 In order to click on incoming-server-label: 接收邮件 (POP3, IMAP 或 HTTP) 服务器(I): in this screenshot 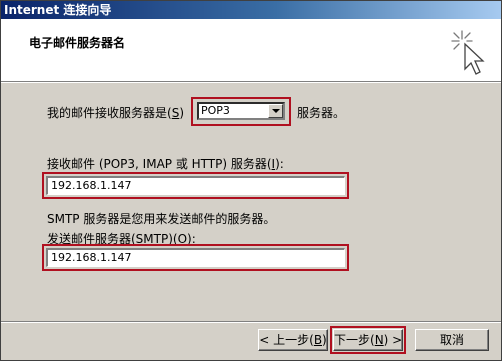, I will do `click(165, 164)`.